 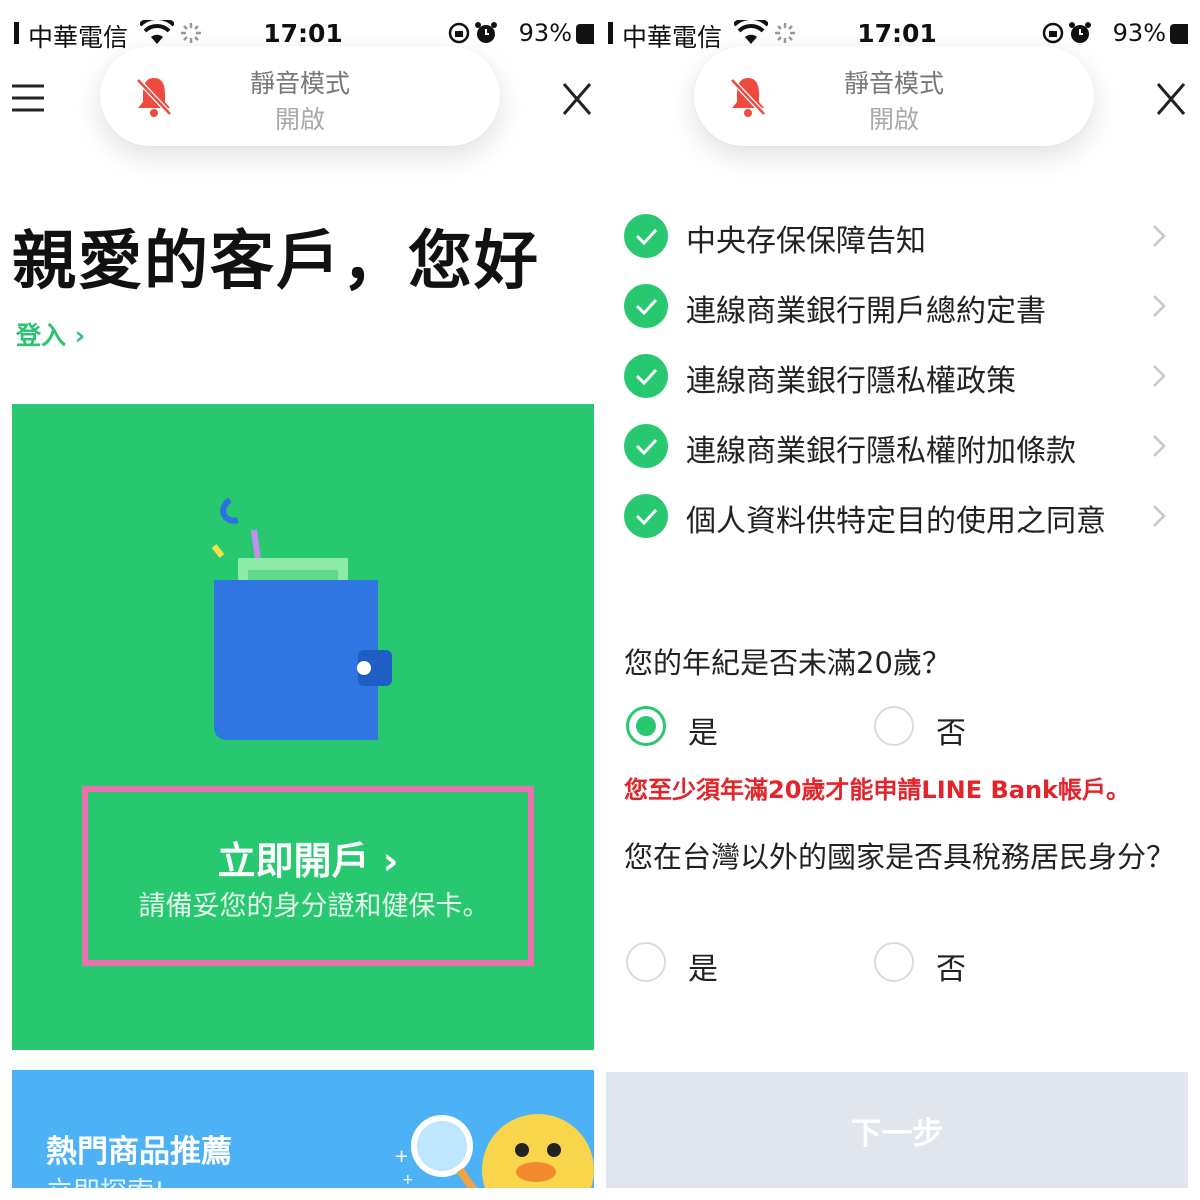 I want to click on agreement-label: 連線商業銀行開戶總約定書, so click(x=866, y=311).